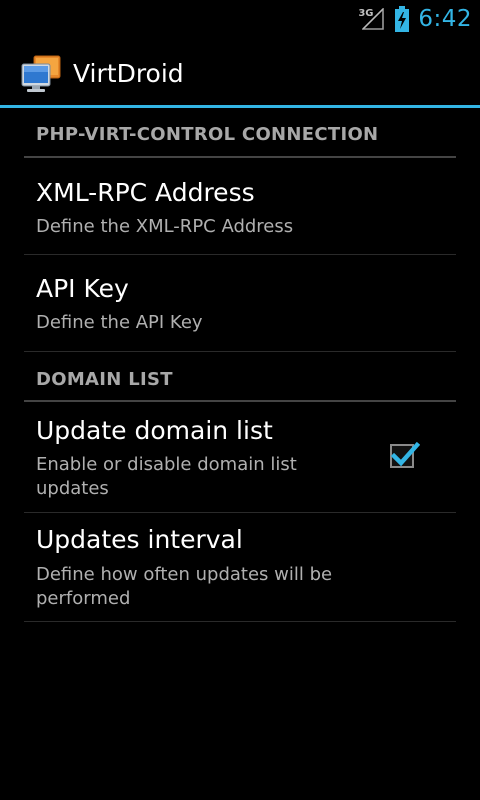 Image resolution: width=480 pixels, height=800 pixels. What do you see at coordinates (240, 73) in the screenshot?
I see `action-bar: VirtDroid` at bounding box center [240, 73].